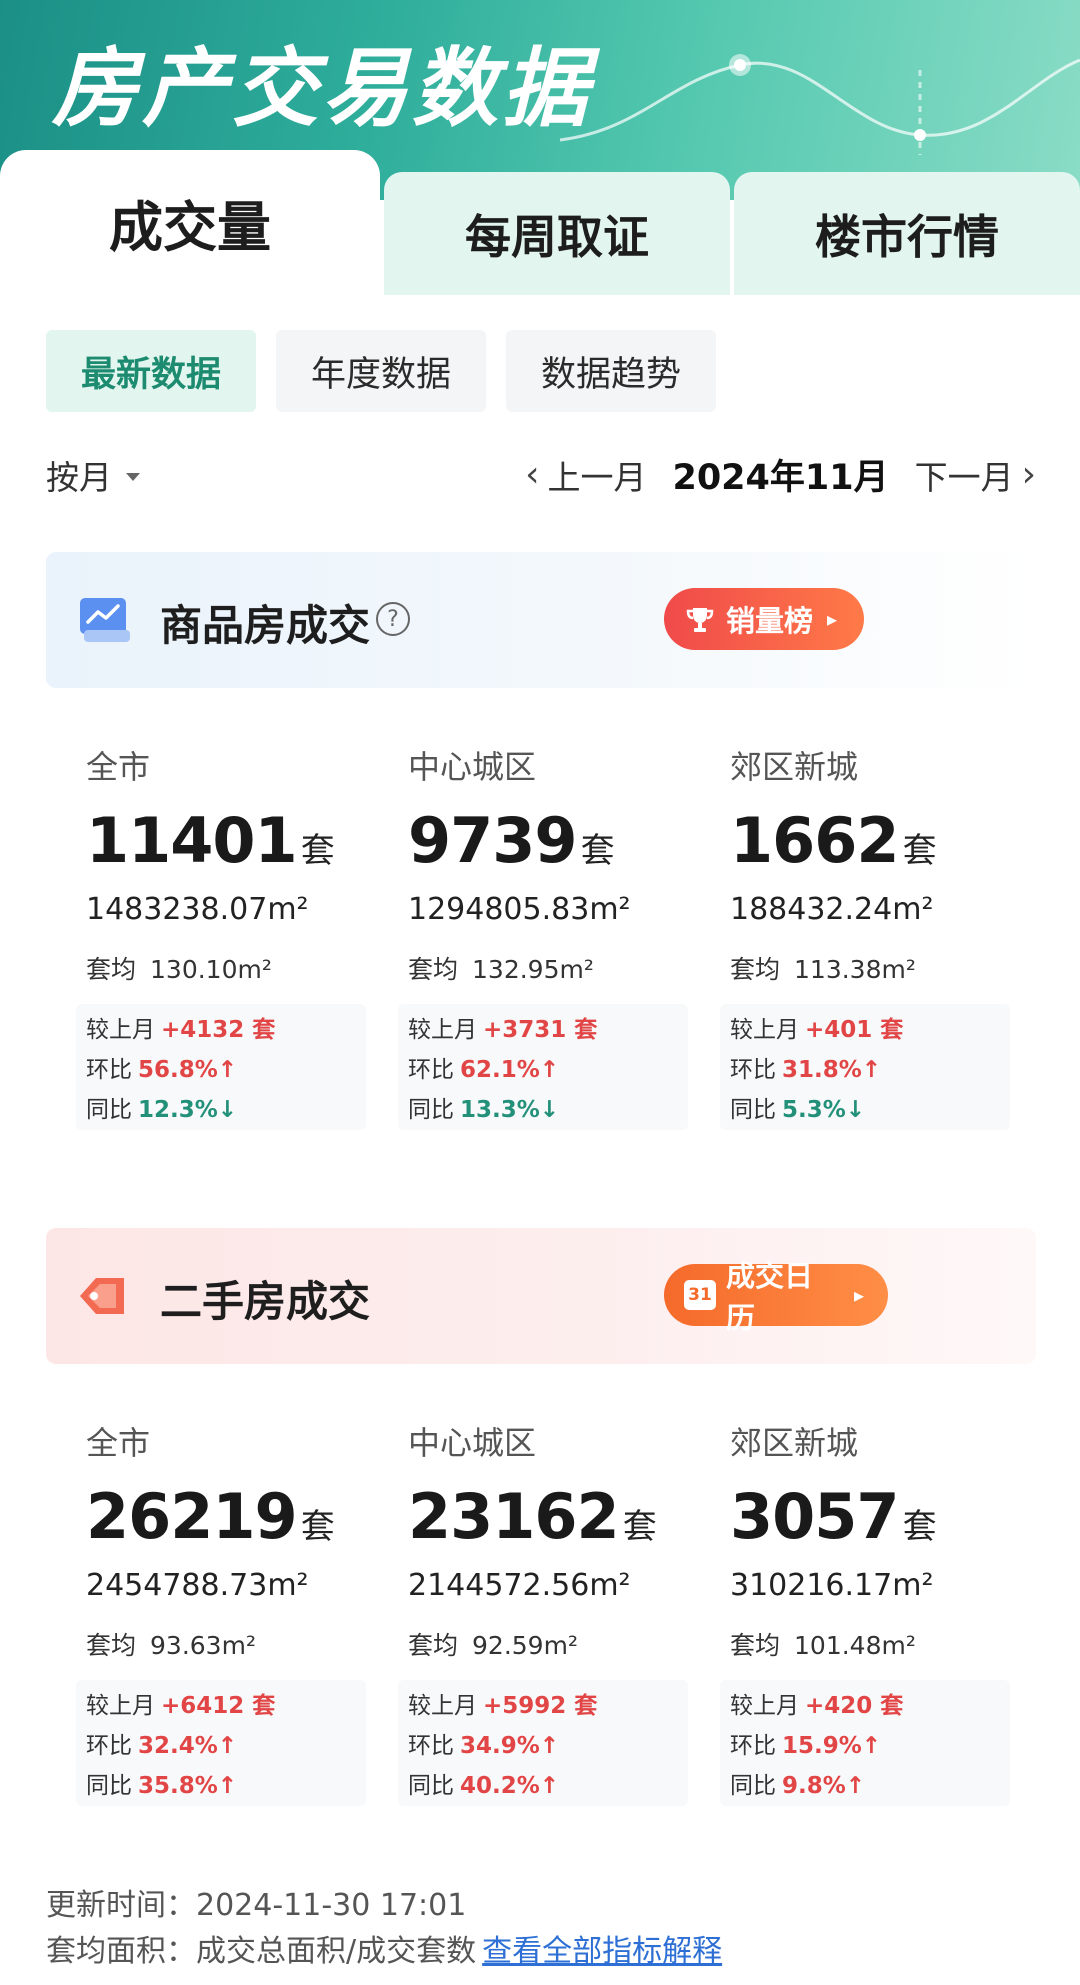 The image size is (1080, 1985). I want to click on yoy-rate: 同比 40.2%↑, so click(484, 1786).